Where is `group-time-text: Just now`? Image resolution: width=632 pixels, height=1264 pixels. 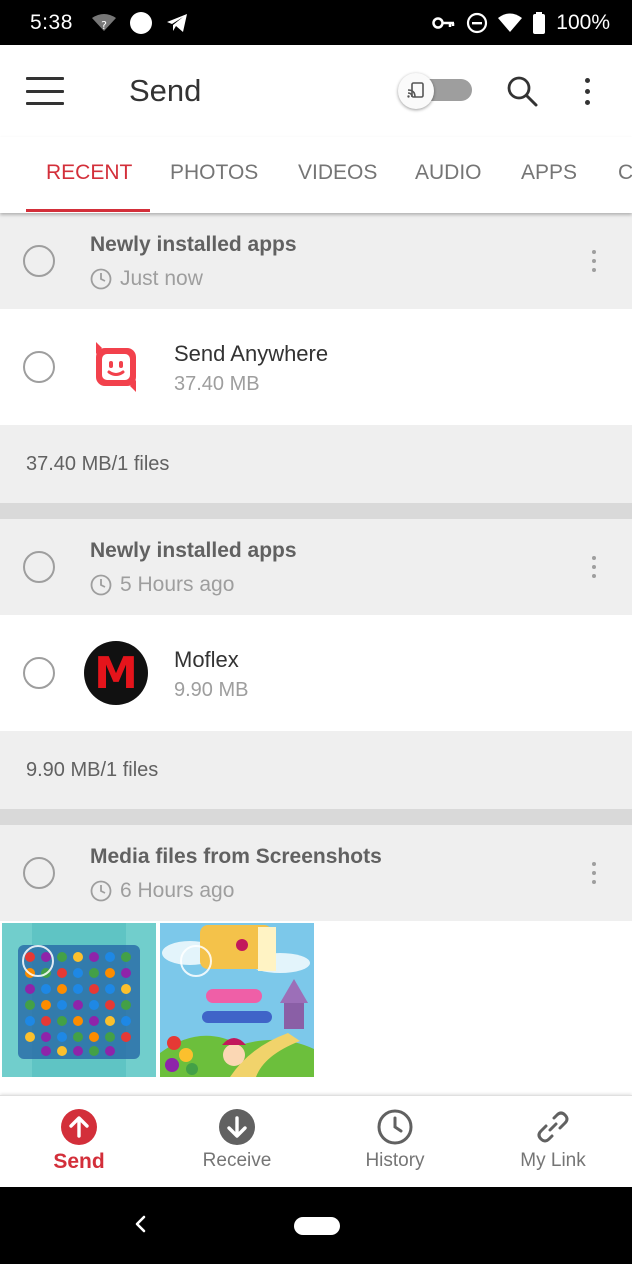
group-time-text: Just now is located at coordinates (161, 278).